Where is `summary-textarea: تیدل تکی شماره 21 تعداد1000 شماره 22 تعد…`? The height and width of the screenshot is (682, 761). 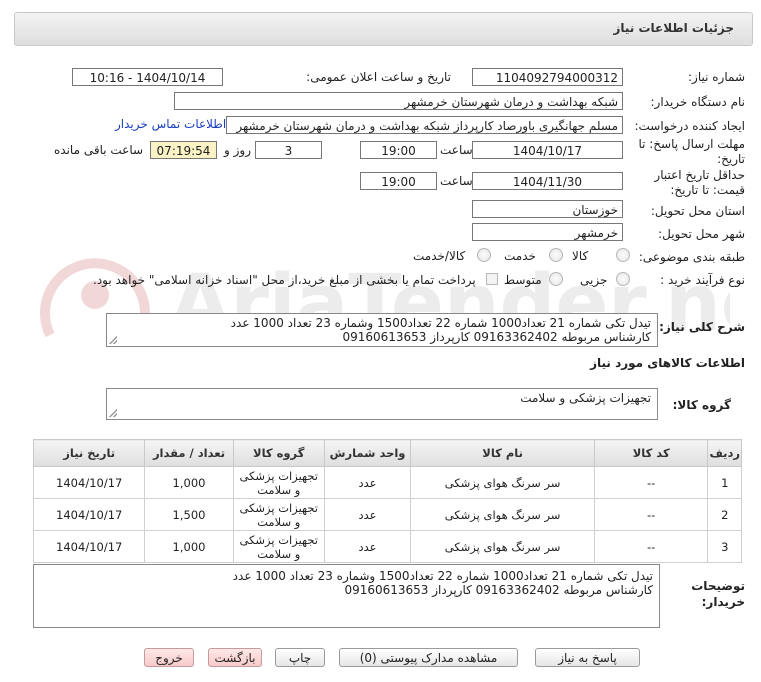 summary-textarea: تیدل تکی شماره 21 تعداد1000 شماره 22 تعد… is located at coordinates (382, 330).